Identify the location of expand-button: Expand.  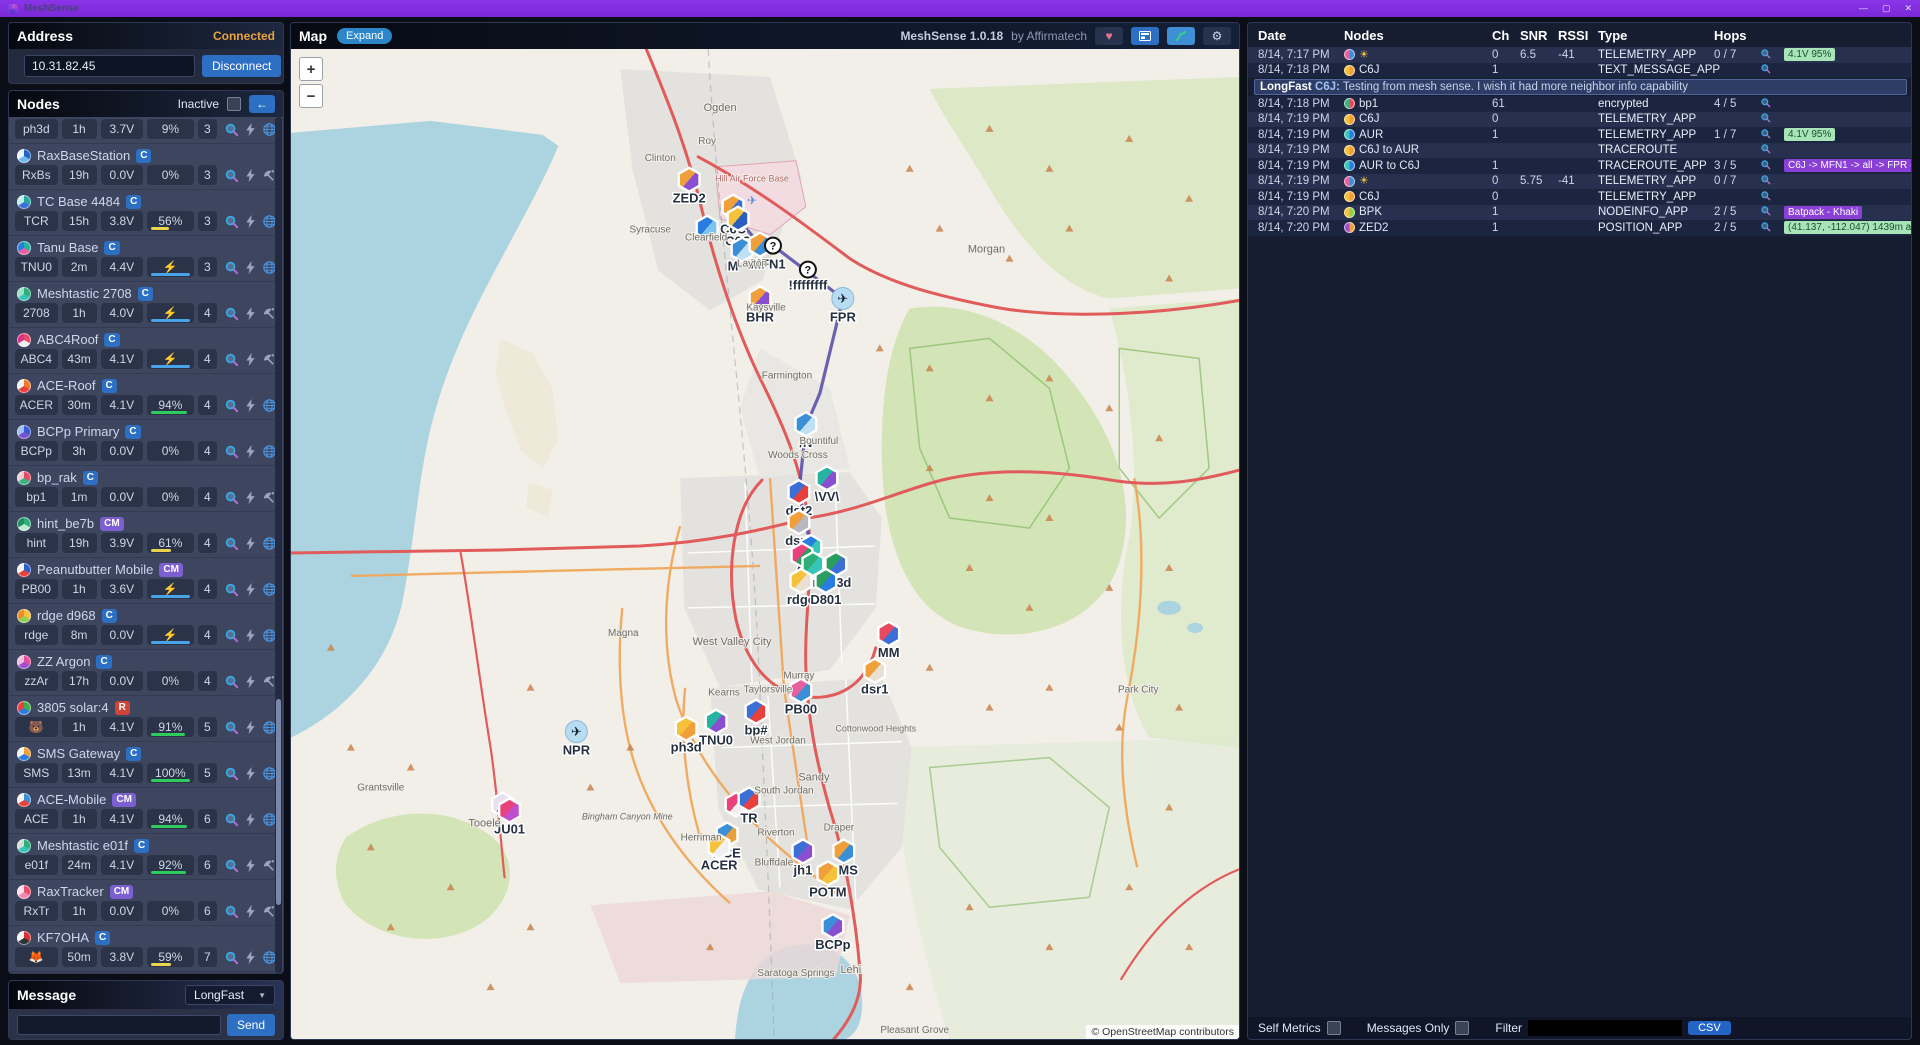
(365, 36).